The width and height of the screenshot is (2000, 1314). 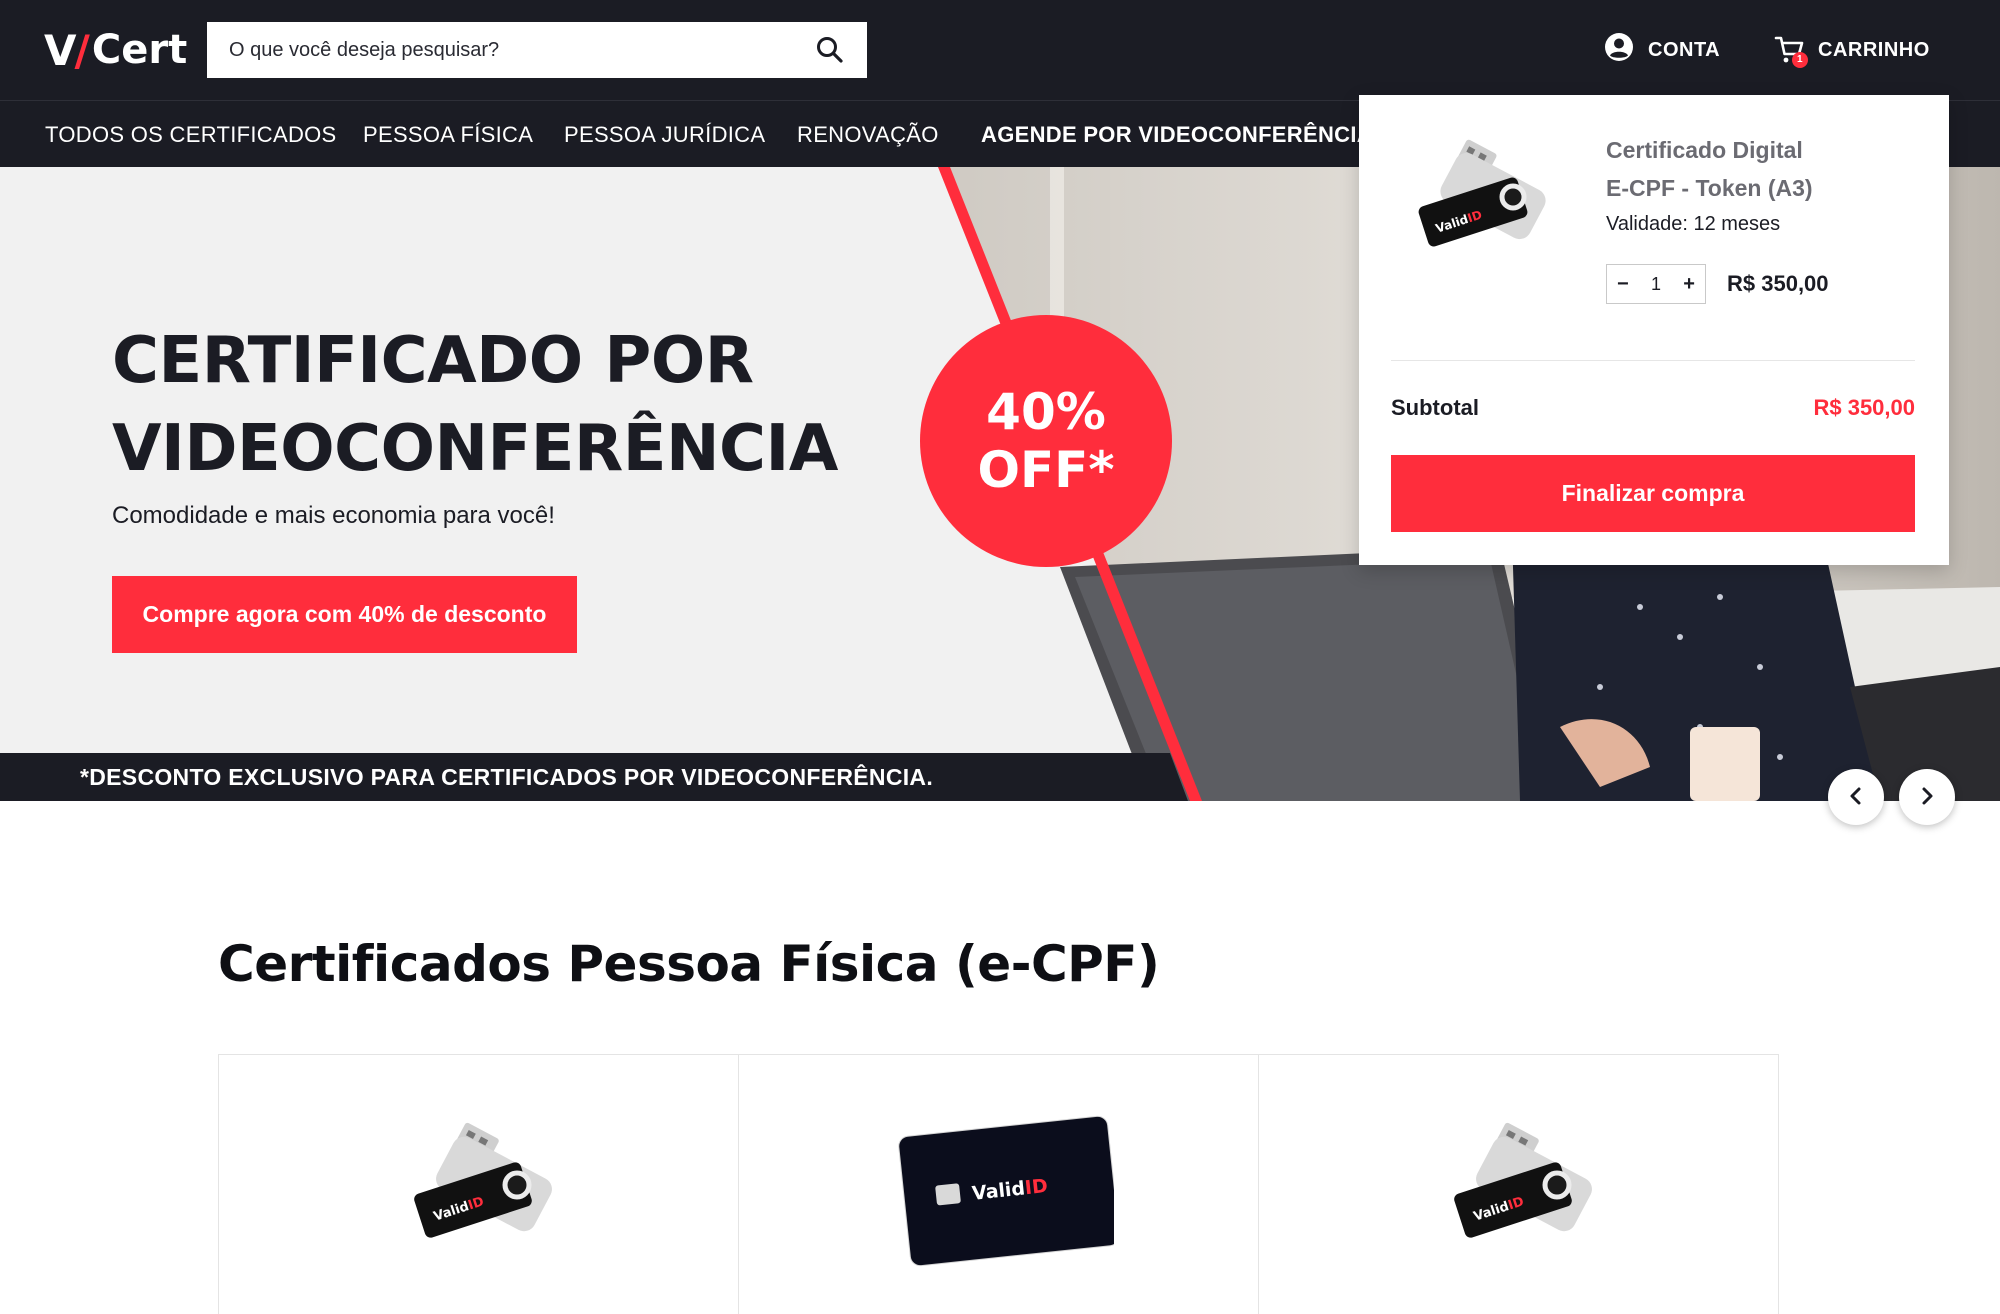 I want to click on logo-cert: Cert, so click(x=139, y=50).